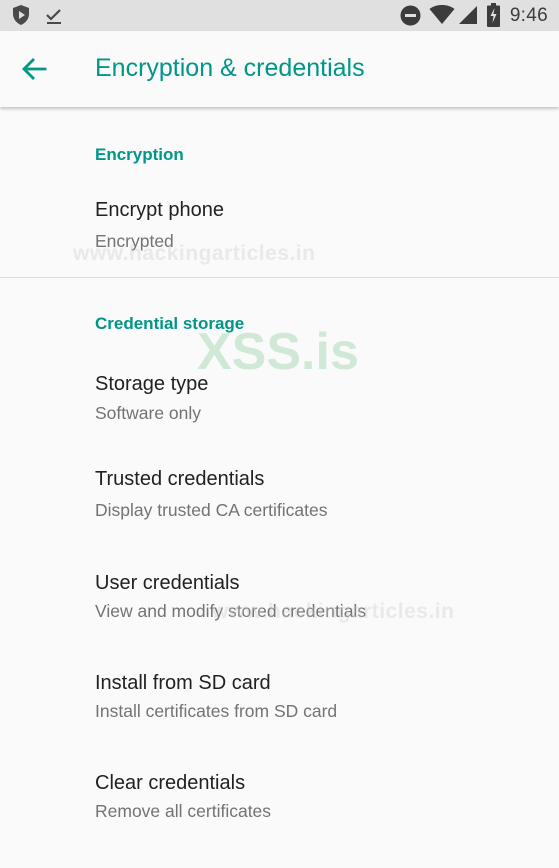  Describe the element at coordinates (493, 17) in the screenshot. I see `battery-charging-icon` at that location.